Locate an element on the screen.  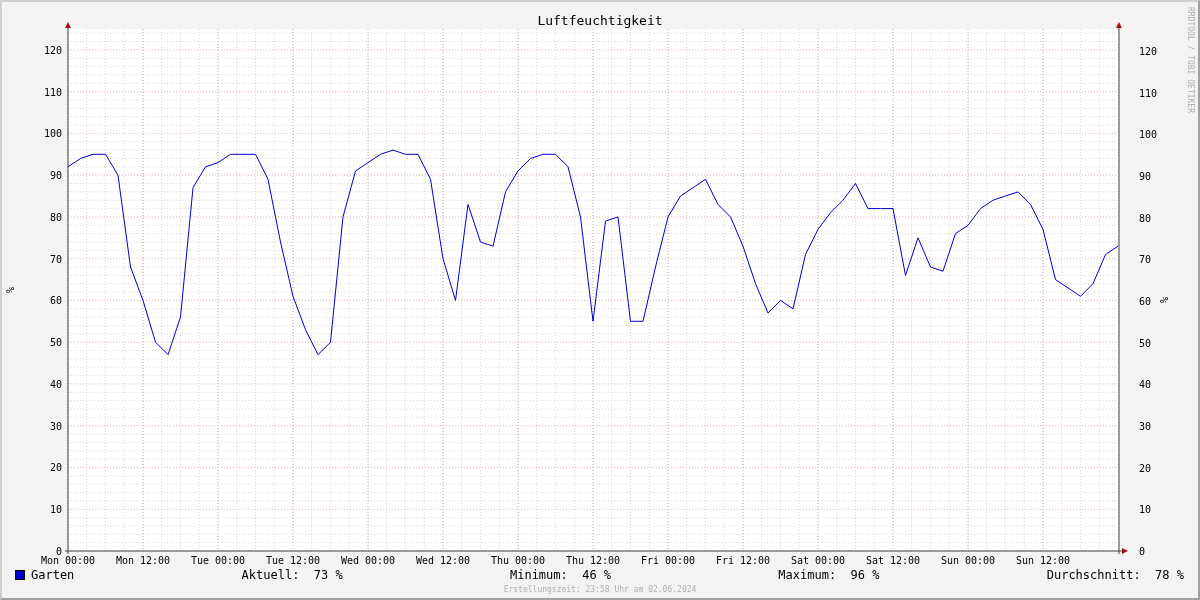
x-tick-label: Sat 00:00 is located at coordinates (818, 560).